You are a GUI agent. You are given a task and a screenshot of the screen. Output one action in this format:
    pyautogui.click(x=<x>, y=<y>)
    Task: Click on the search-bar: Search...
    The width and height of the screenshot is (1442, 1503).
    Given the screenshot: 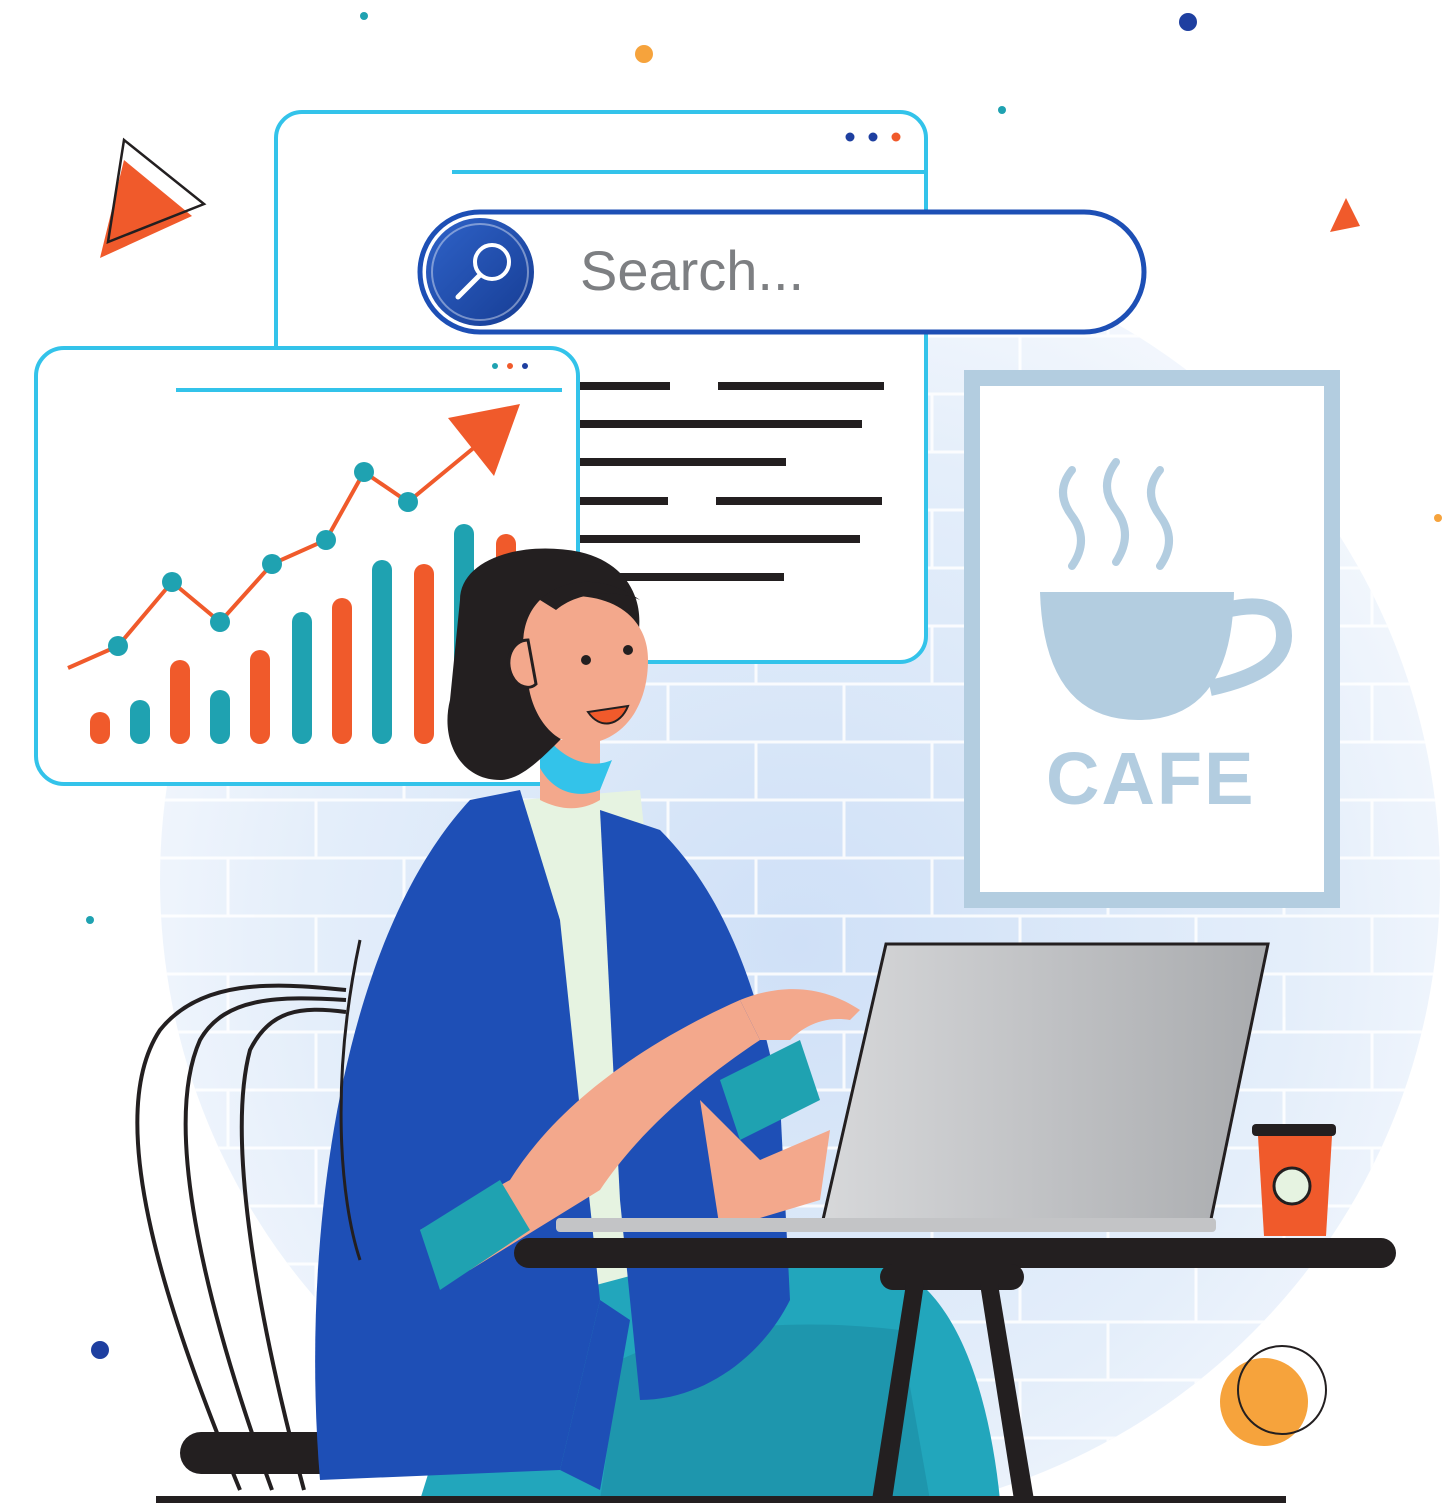 What is the action you would take?
    pyautogui.click(x=782, y=272)
    